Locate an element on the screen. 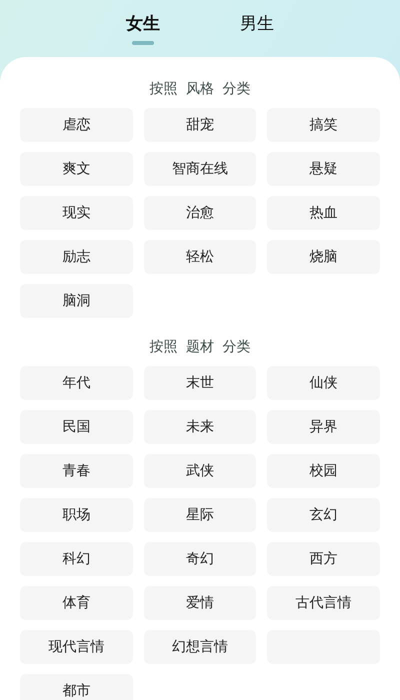  category-chip: 甜宠 is located at coordinates (200, 125).